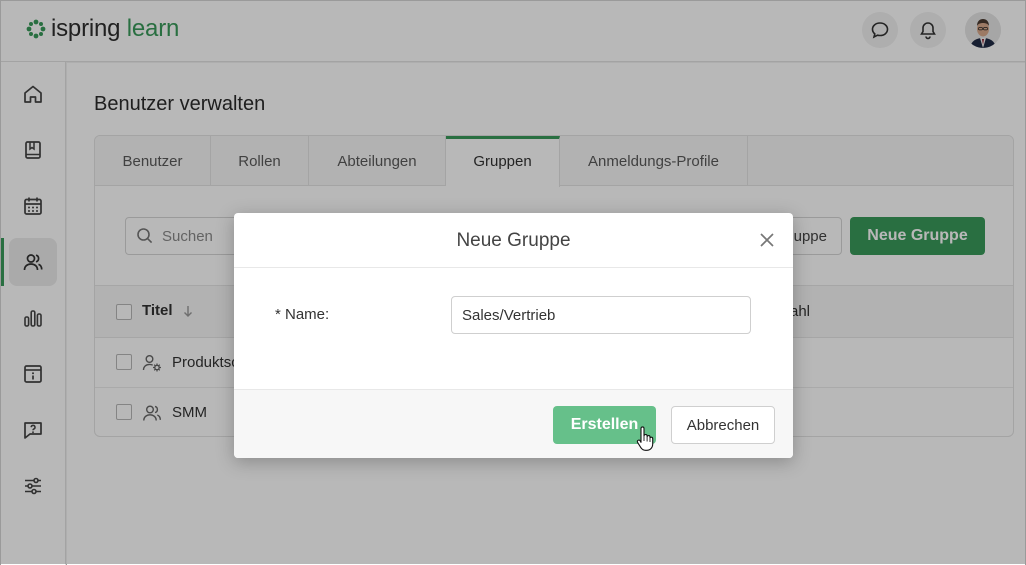 The height and width of the screenshot is (565, 1026). Describe the element at coordinates (513, 423) in the screenshot. I see `dialog-footer: Erstellen Abbrechen` at that location.